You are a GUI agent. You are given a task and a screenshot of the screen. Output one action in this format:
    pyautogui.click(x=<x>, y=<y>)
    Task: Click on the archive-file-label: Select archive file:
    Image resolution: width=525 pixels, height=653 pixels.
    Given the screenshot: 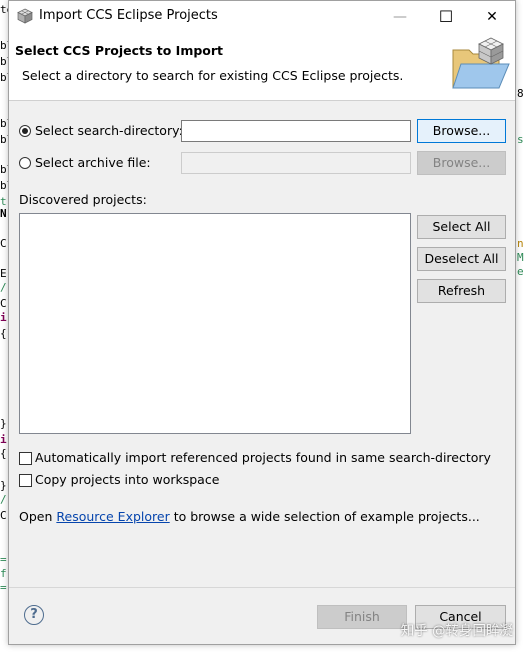 What is the action you would take?
    pyautogui.click(x=93, y=162)
    